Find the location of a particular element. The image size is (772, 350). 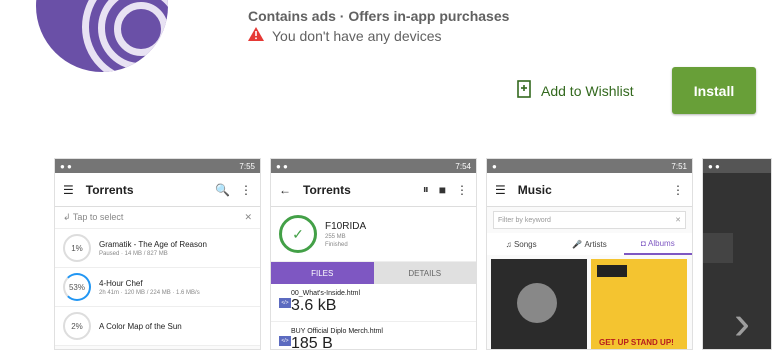

screen-title: Music is located at coordinates (534, 189).